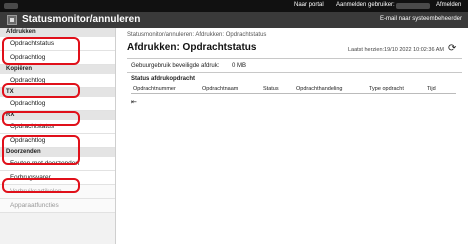 The image size is (468, 244). What do you see at coordinates (57, 32) in the screenshot?
I see `sidebar-section-title: Afdrukken` at bounding box center [57, 32].